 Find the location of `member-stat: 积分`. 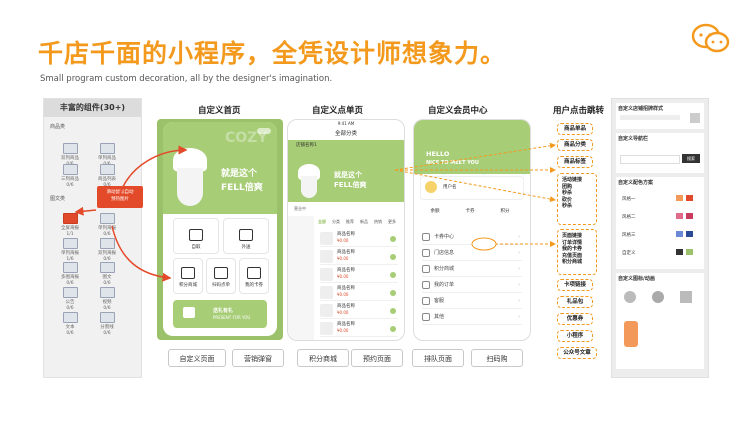

member-stat: 积分 is located at coordinates (505, 211).